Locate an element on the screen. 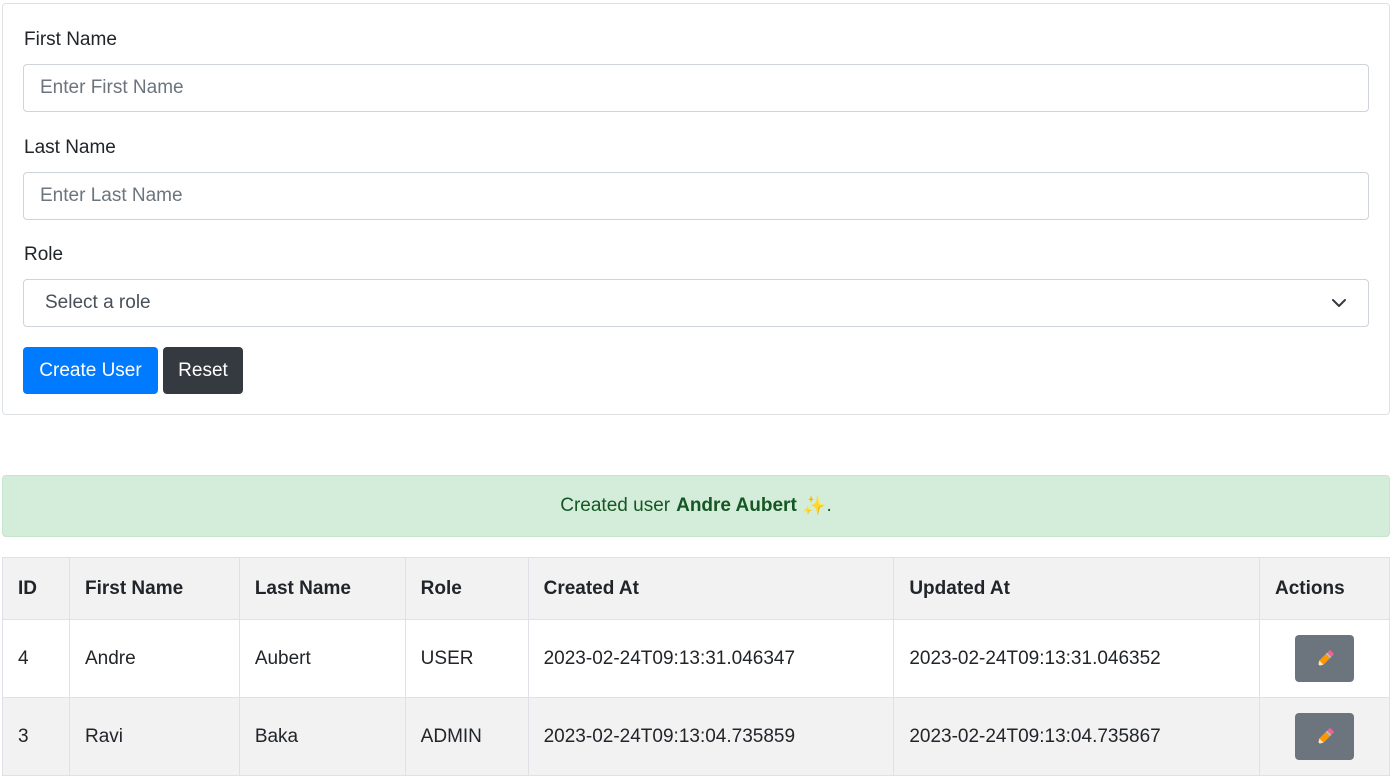  header-first-name: First Name is located at coordinates (154, 588).